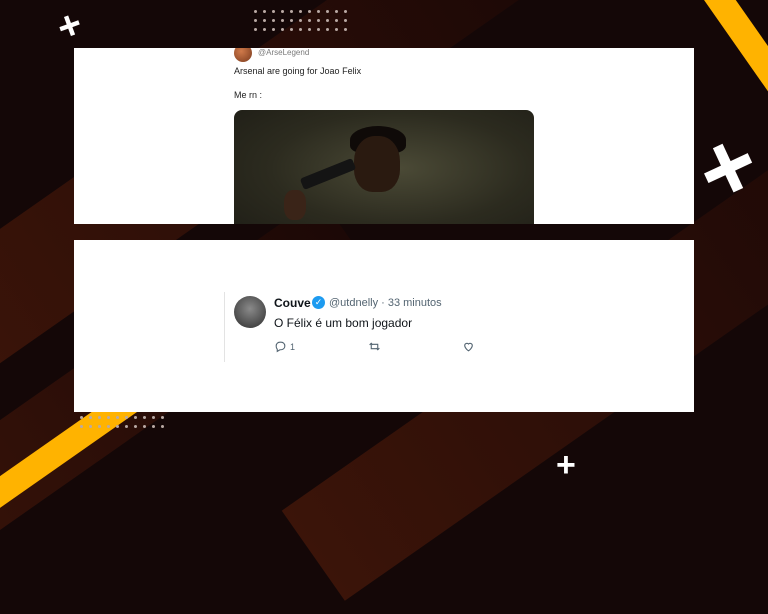 This screenshot has width=768, height=614. What do you see at coordinates (385, 303) in the screenshot?
I see `author-handle-time: @utdnelly · 33 minutos` at bounding box center [385, 303].